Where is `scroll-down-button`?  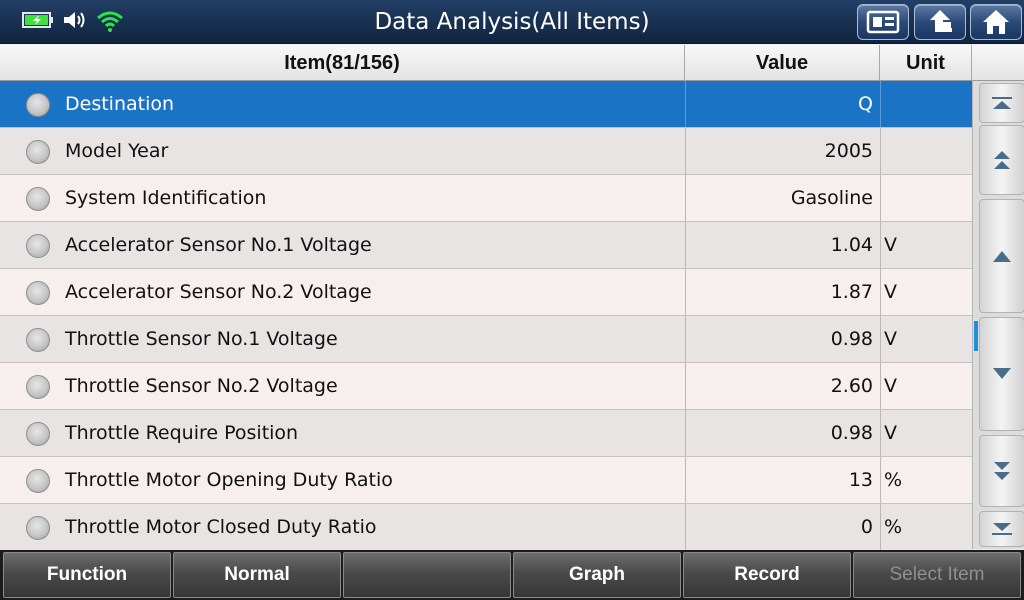 scroll-down-button is located at coordinates (1001, 374).